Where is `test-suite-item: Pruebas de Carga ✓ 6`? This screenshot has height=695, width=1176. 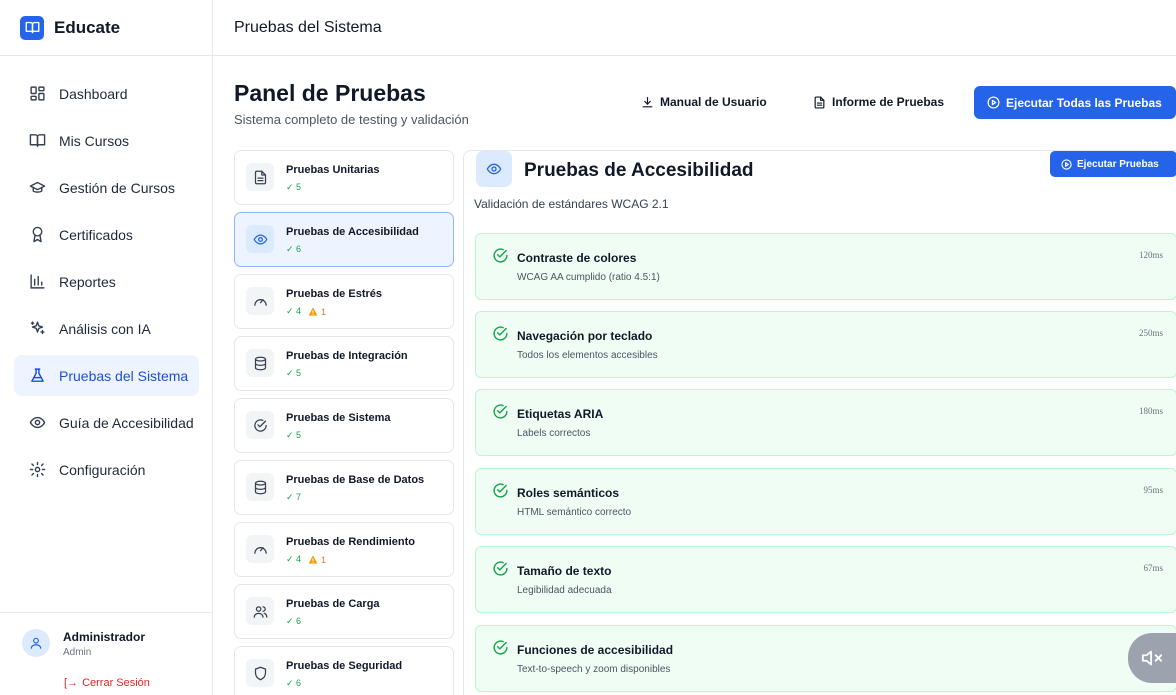 test-suite-item: Pruebas de Carga ✓ 6 is located at coordinates (344, 611).